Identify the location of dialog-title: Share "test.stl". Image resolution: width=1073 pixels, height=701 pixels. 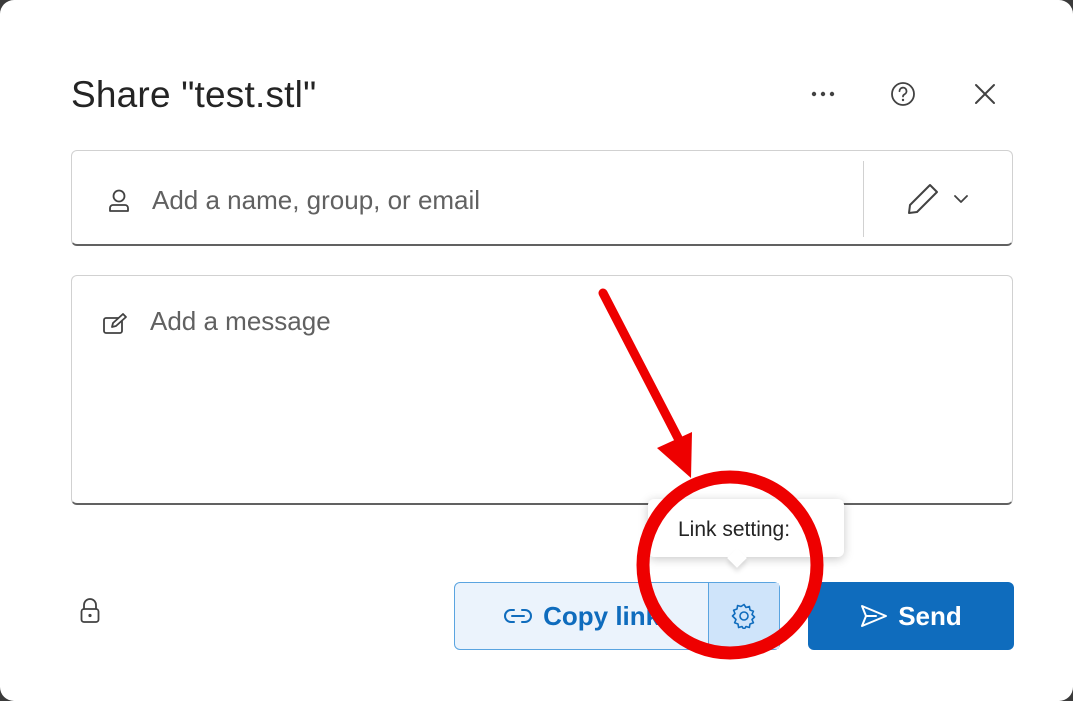
(194, 94).